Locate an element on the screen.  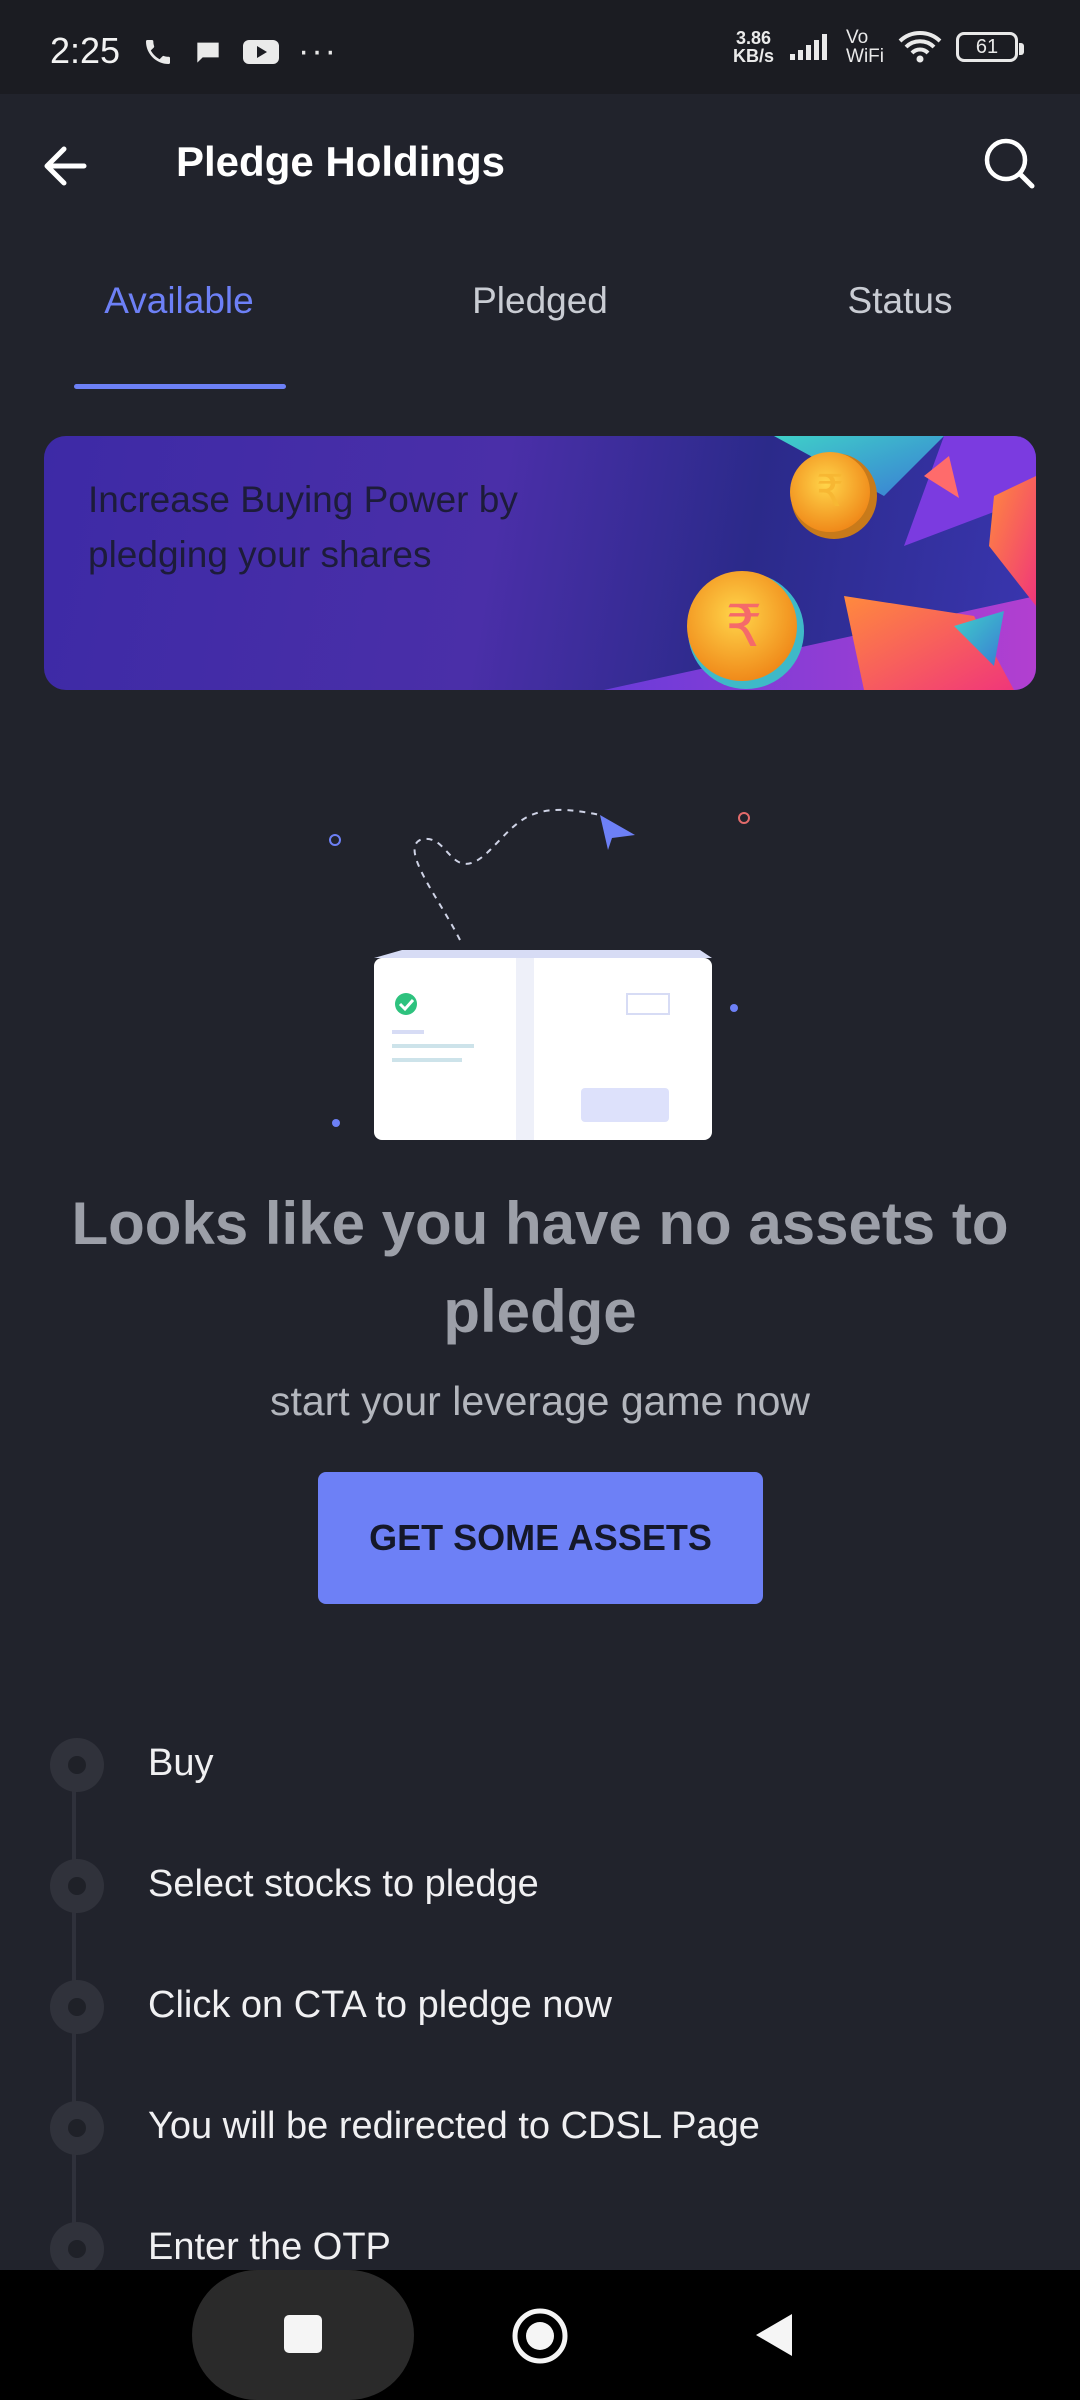
step-label: Buy is located at coordinates (181, 1763).